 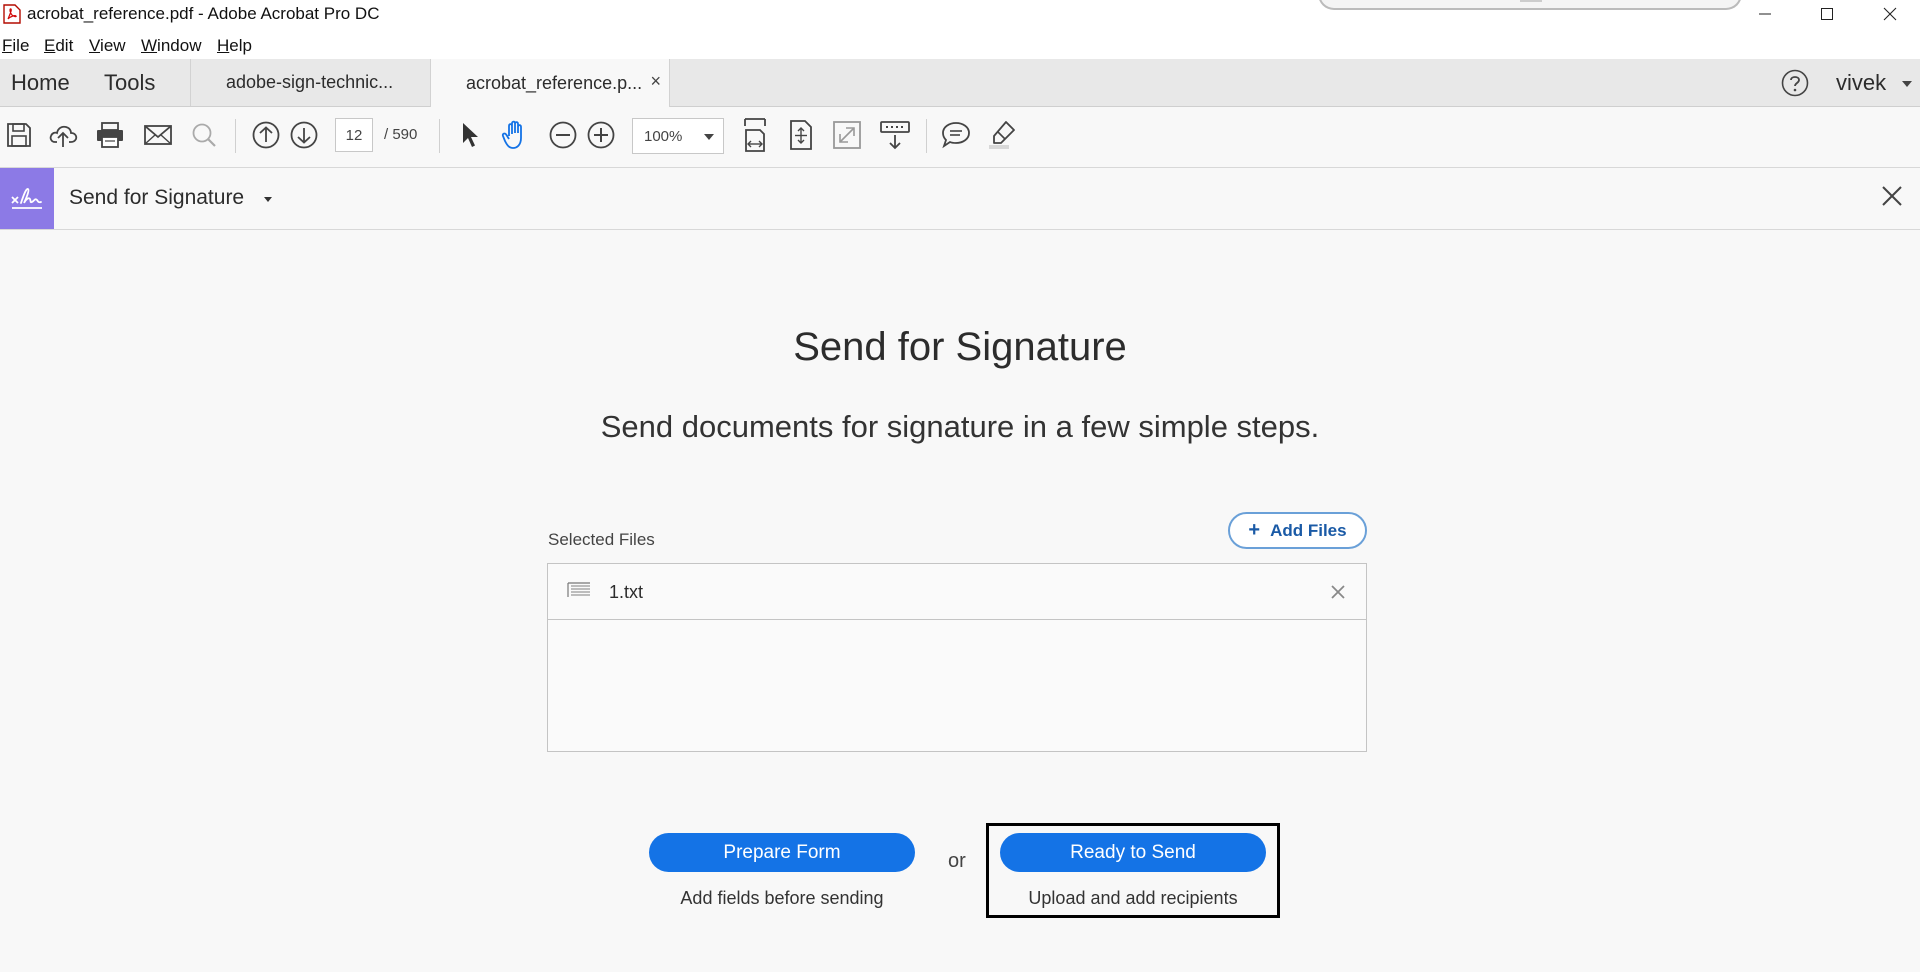 I want to click on remove-file-icon, so click(x=1338, y=592).